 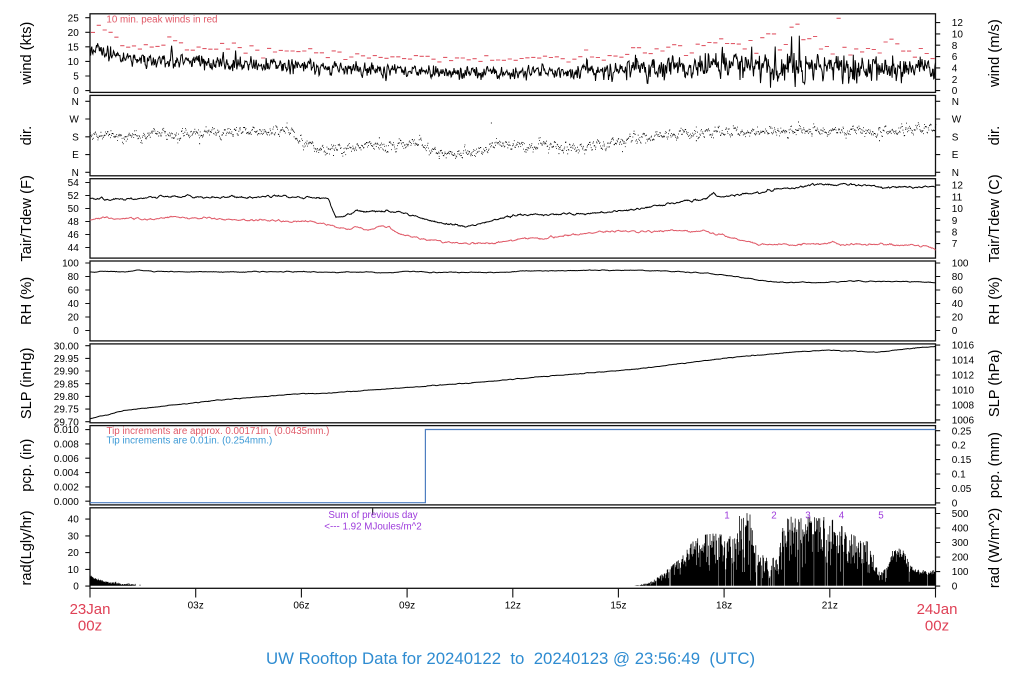 I want to click on svg-text: 0.004, so click(x=66, y=473).